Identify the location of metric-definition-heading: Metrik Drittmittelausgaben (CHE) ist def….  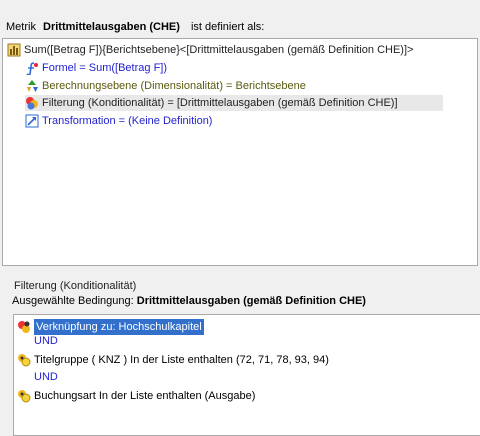
(135, 27).